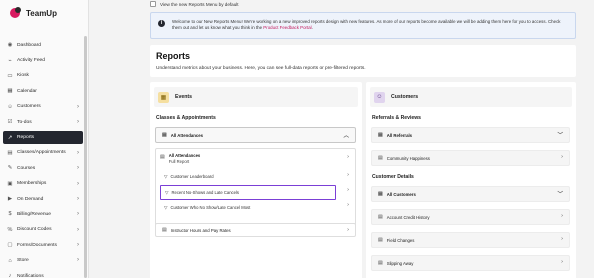 Image resolution: width=594 pixels, height=278 pixels. I want to click on discount-codes-icon: %, so click(10, 229).